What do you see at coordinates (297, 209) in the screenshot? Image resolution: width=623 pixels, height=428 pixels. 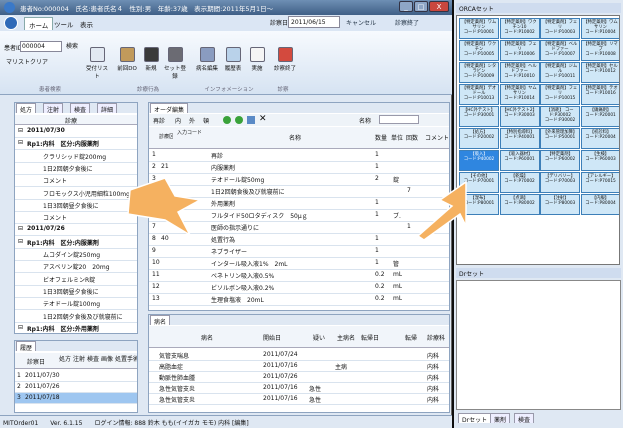 I see `arrow-overlay` at bounding box center [297, 209].